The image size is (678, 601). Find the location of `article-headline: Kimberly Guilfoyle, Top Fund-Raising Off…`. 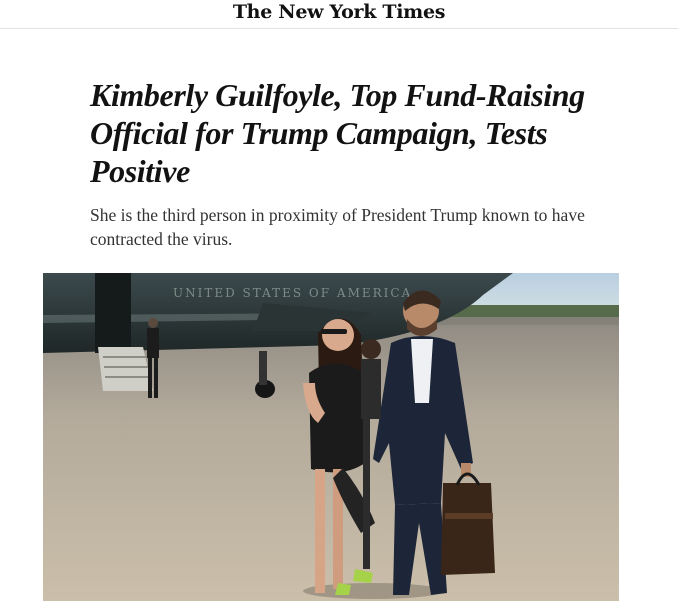

article-headline: Kimberly Guilfoyle, Top Fund-Raising Off… is located at coordinates (337, 133).